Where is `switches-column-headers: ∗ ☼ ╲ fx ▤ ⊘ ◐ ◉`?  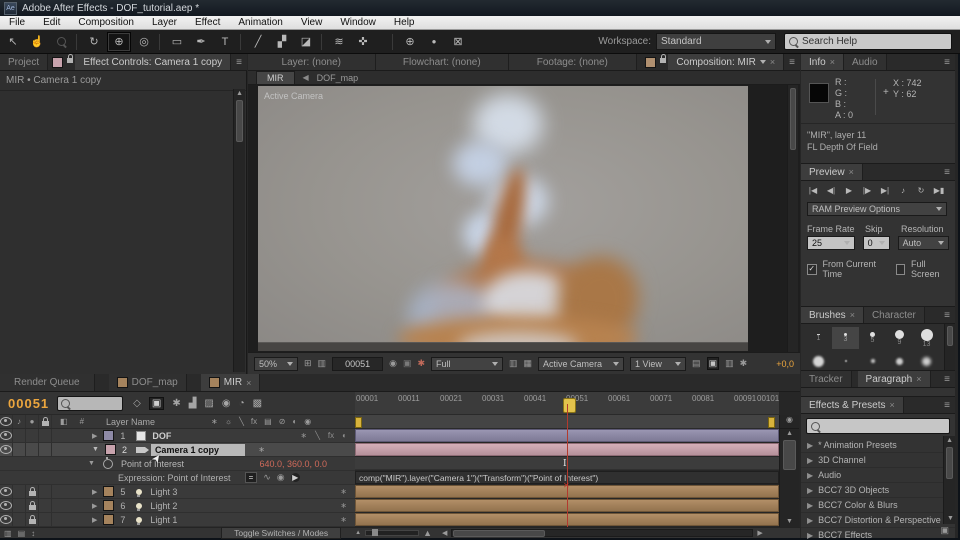
switches-column-headers: ∗ ☼ ╲ fx ▤ ⊘ ◐ ◉ is located at coordinates (261, 421).